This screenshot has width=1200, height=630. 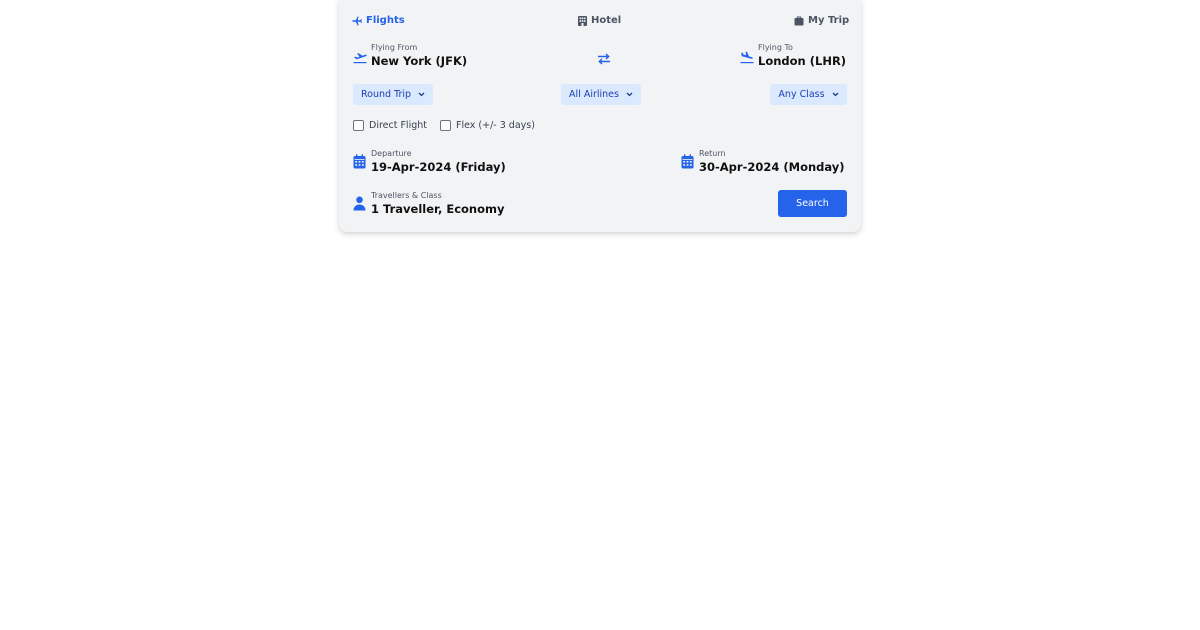 What do you see at coordinates (495, 125) in the screenshot?
I see `flex-dates-label: Flex (+/- 3 days)` at bounding box center [495, 125].